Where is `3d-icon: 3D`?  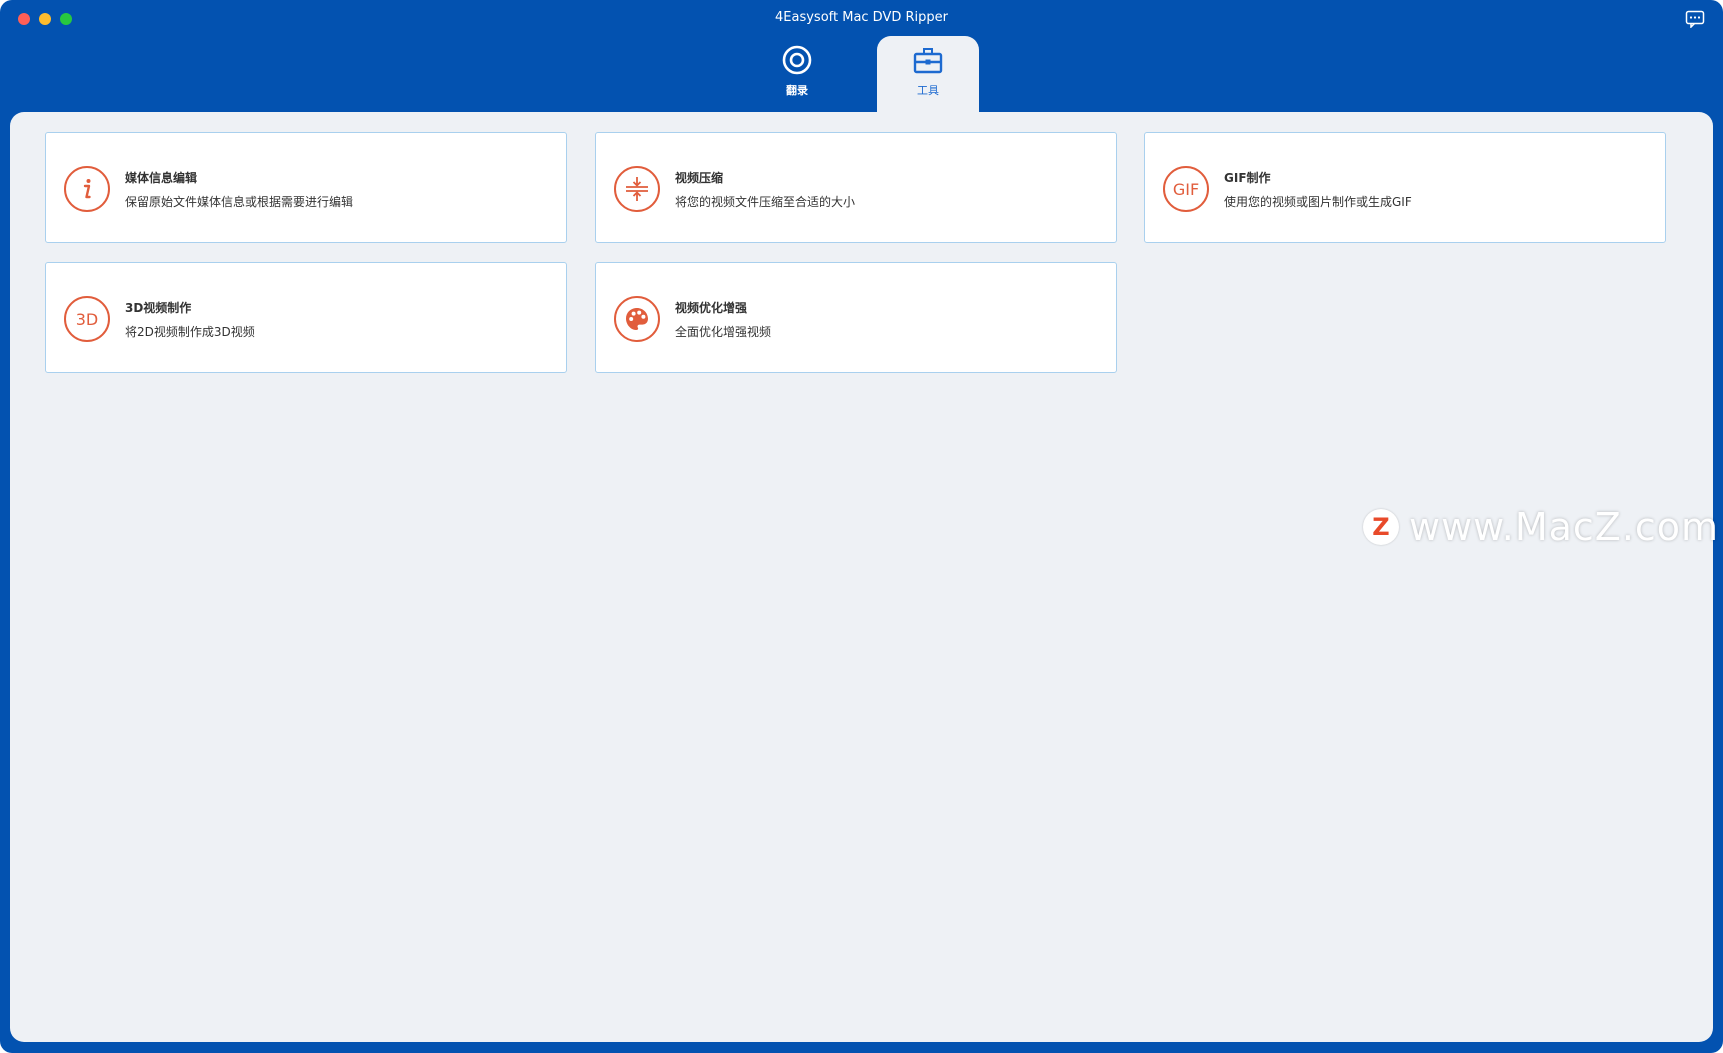 3d-icon: 3D is located at coordinates (87, 319).